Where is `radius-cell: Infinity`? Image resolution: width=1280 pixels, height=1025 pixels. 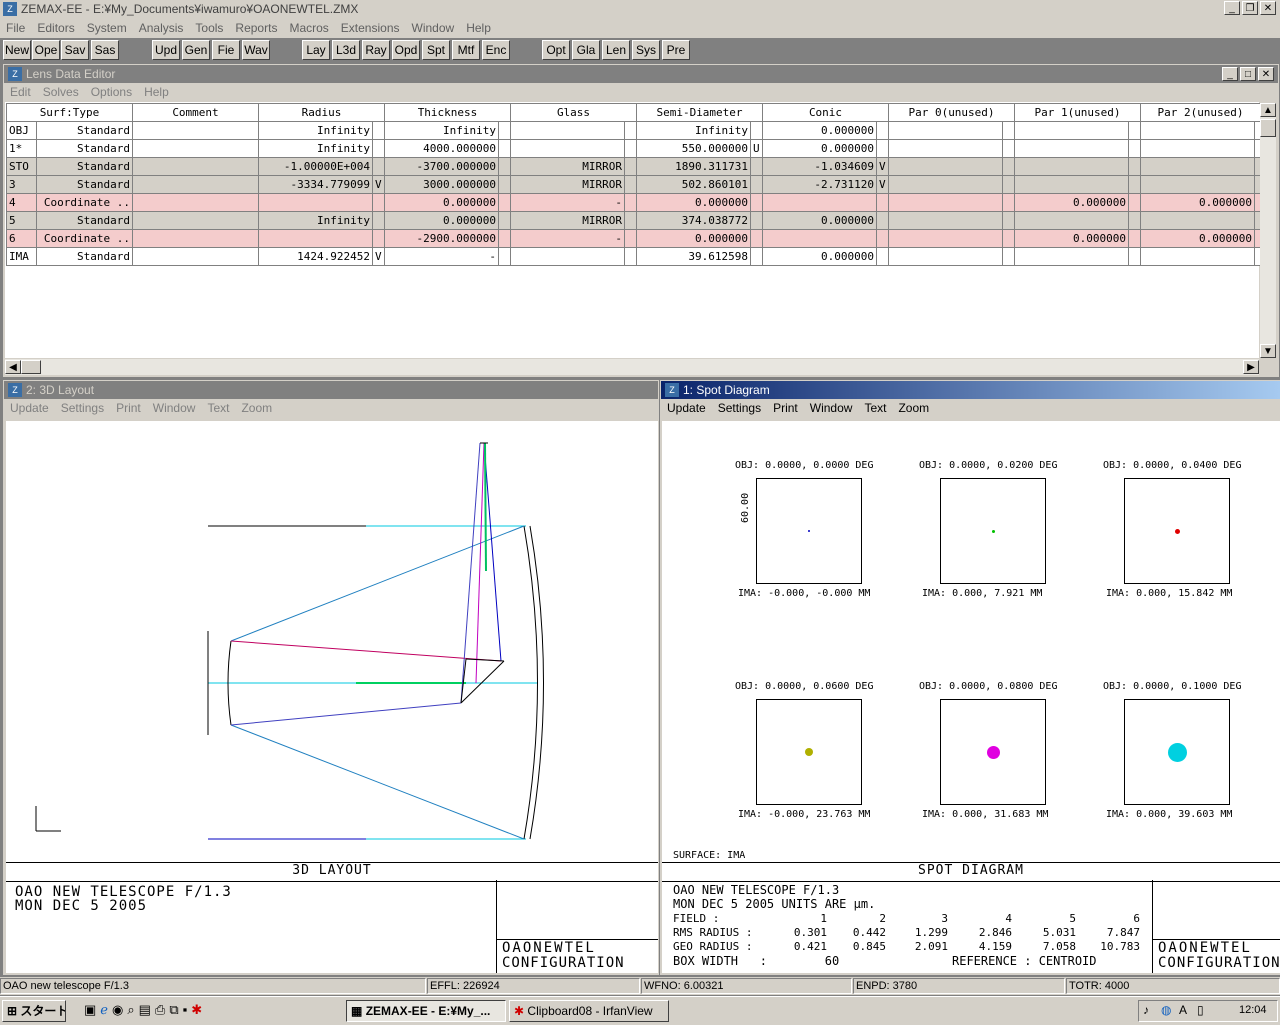
radius-cell: Infinity is located at coordinates (315, 130).